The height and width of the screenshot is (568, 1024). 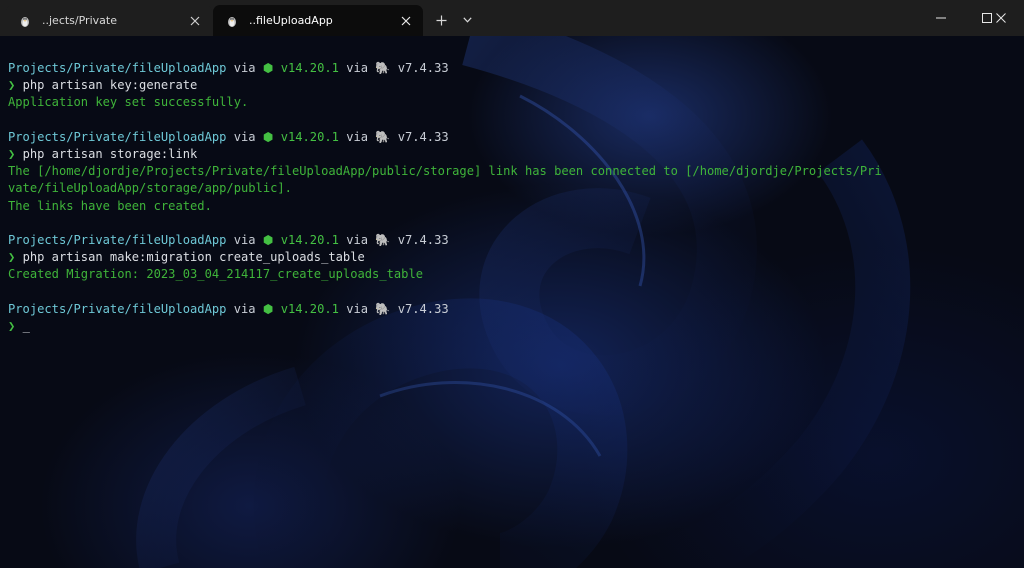 I want to click on close-icon, so click(x=1001, y=18).